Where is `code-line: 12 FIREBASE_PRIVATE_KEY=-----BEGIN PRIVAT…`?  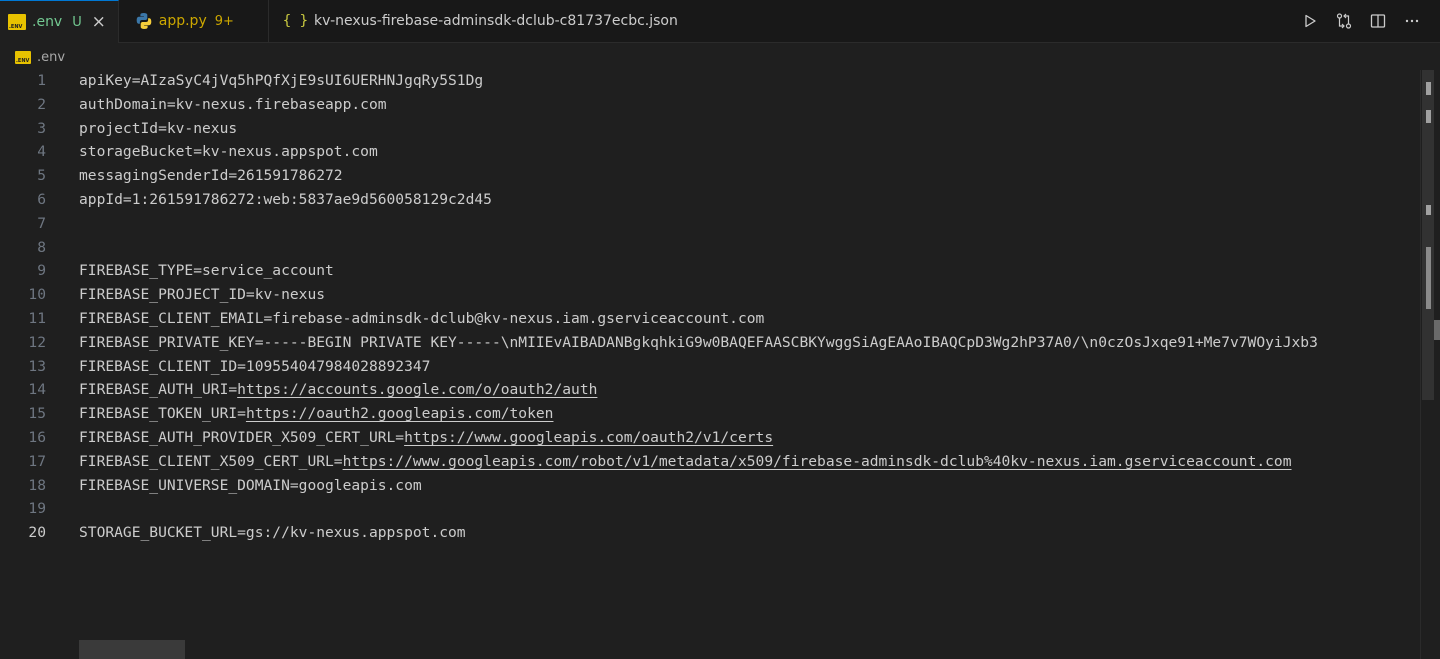
code-line: 12 FIREBASE_PRIVATE_KEY=-----BEGIN PRIVAT… is located at coordinates (710, 343).